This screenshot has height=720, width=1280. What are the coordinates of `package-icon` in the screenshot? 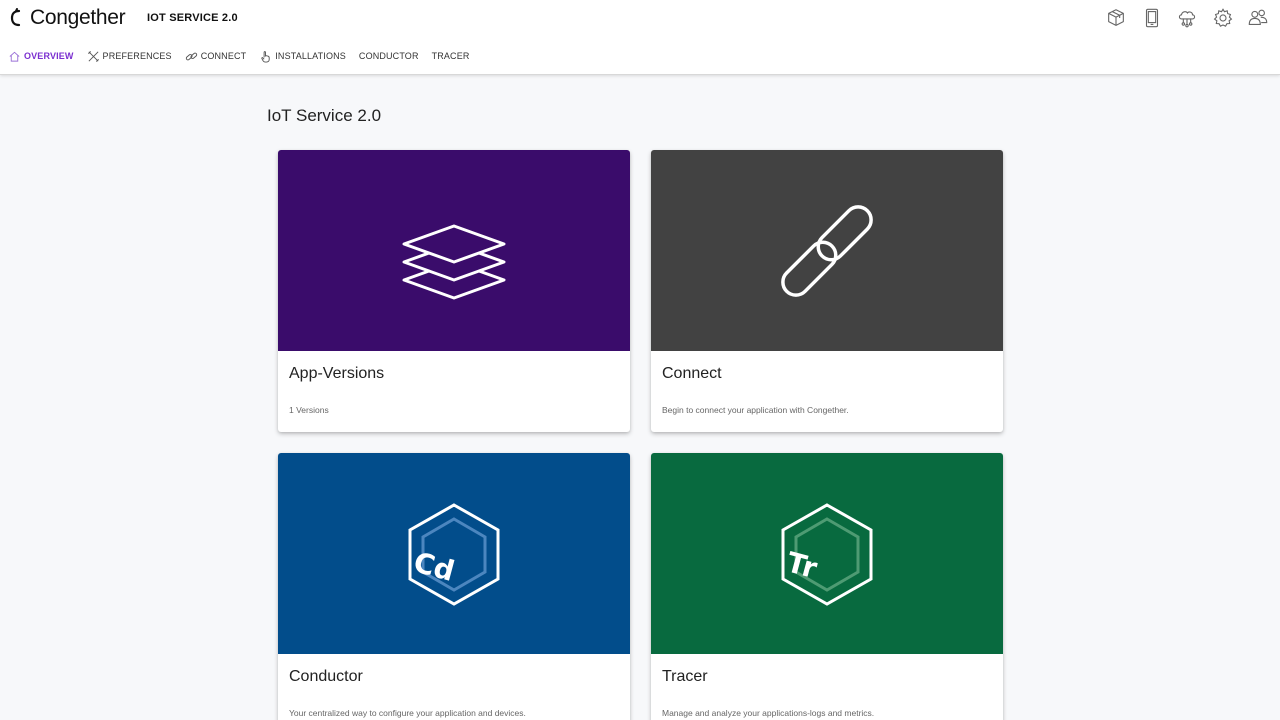 It's located at (1116, 18).